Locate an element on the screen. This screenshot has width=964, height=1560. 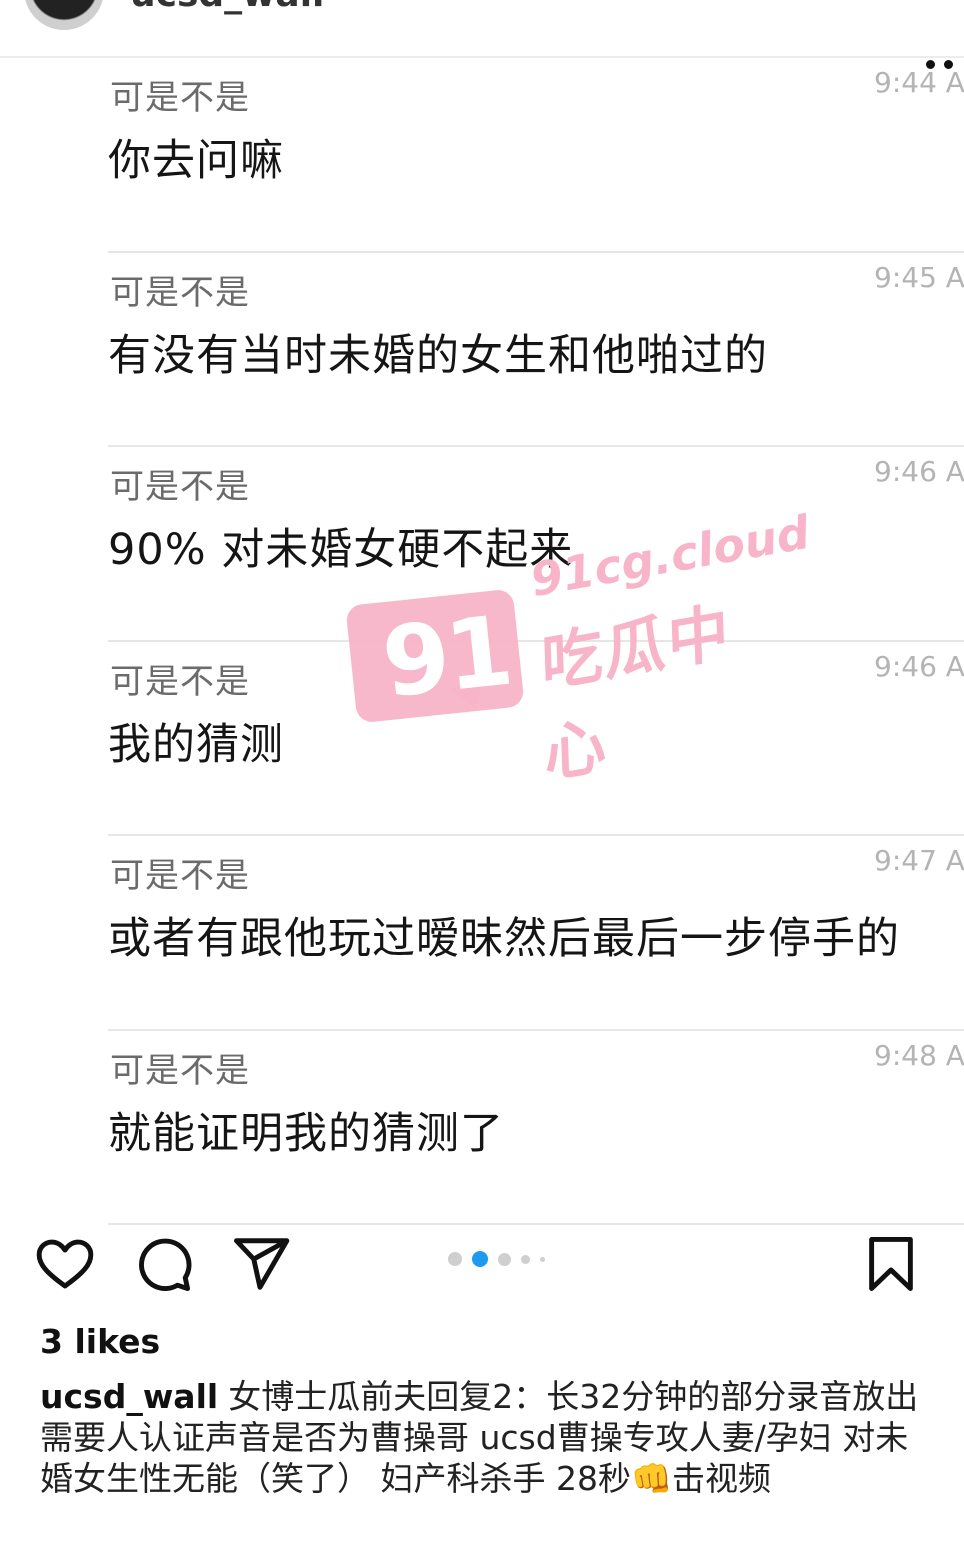
carousel-indicator is located at coordinates (508, 1259).